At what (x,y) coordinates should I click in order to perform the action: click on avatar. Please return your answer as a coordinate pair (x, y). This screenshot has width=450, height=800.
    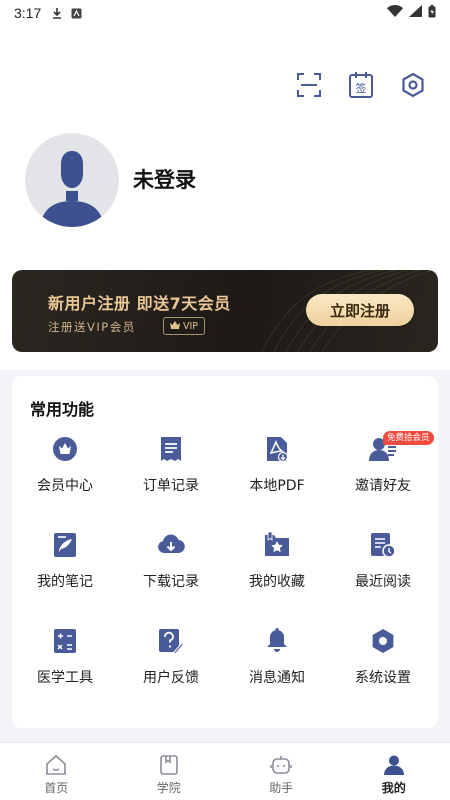
    Looking at the image, I should click on (72, 180).